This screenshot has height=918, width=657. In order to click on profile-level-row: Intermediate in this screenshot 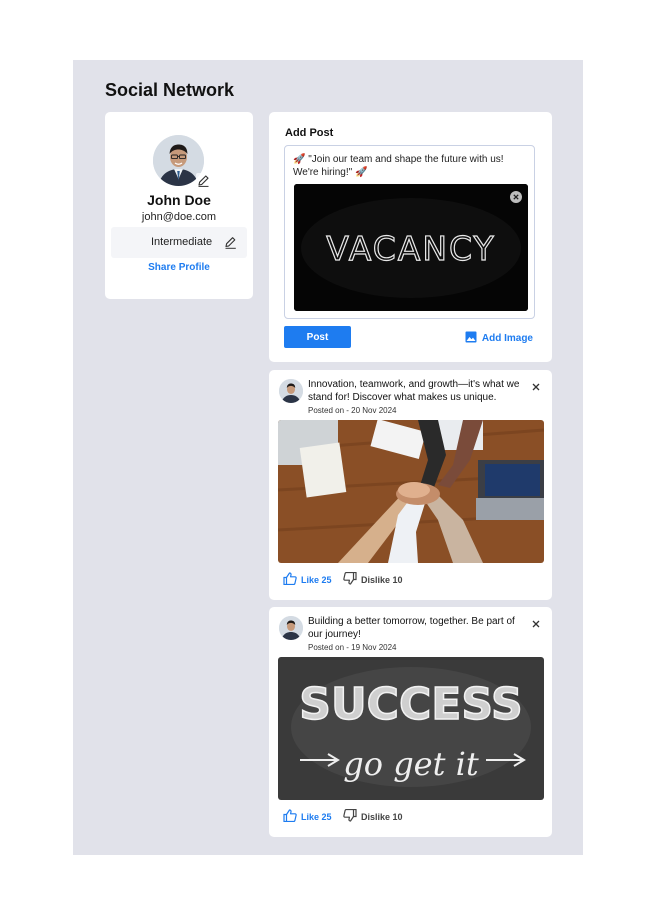, I will do `click(179, 242)`.